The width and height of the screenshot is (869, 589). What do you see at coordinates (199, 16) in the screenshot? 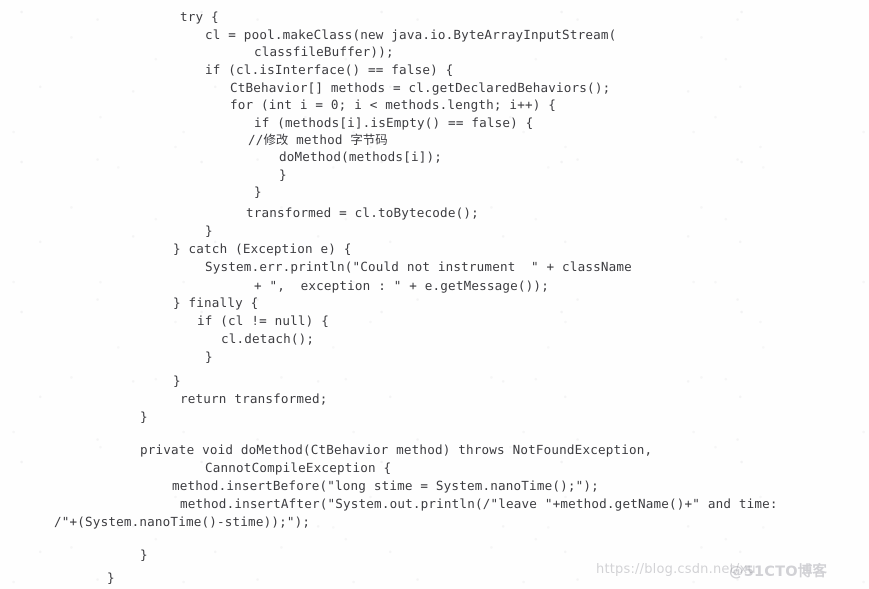
I see `code-line: try {` at bounding box center [199, 16].